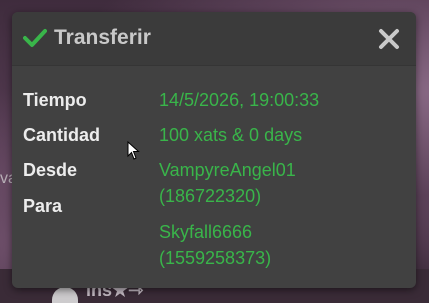 The image size is (429, 303). I want to click on value-tiempo: 14/5/2026, 19:00:33, so click(239, 100).